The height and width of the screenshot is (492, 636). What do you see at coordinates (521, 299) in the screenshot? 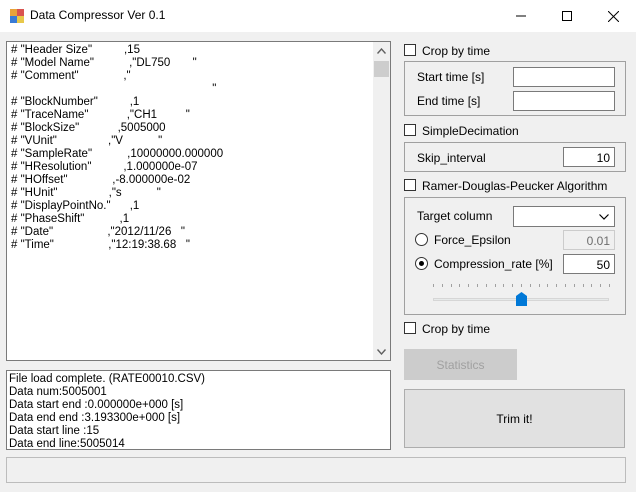
I see `slider-thumb` at bounding box center [521, 299].